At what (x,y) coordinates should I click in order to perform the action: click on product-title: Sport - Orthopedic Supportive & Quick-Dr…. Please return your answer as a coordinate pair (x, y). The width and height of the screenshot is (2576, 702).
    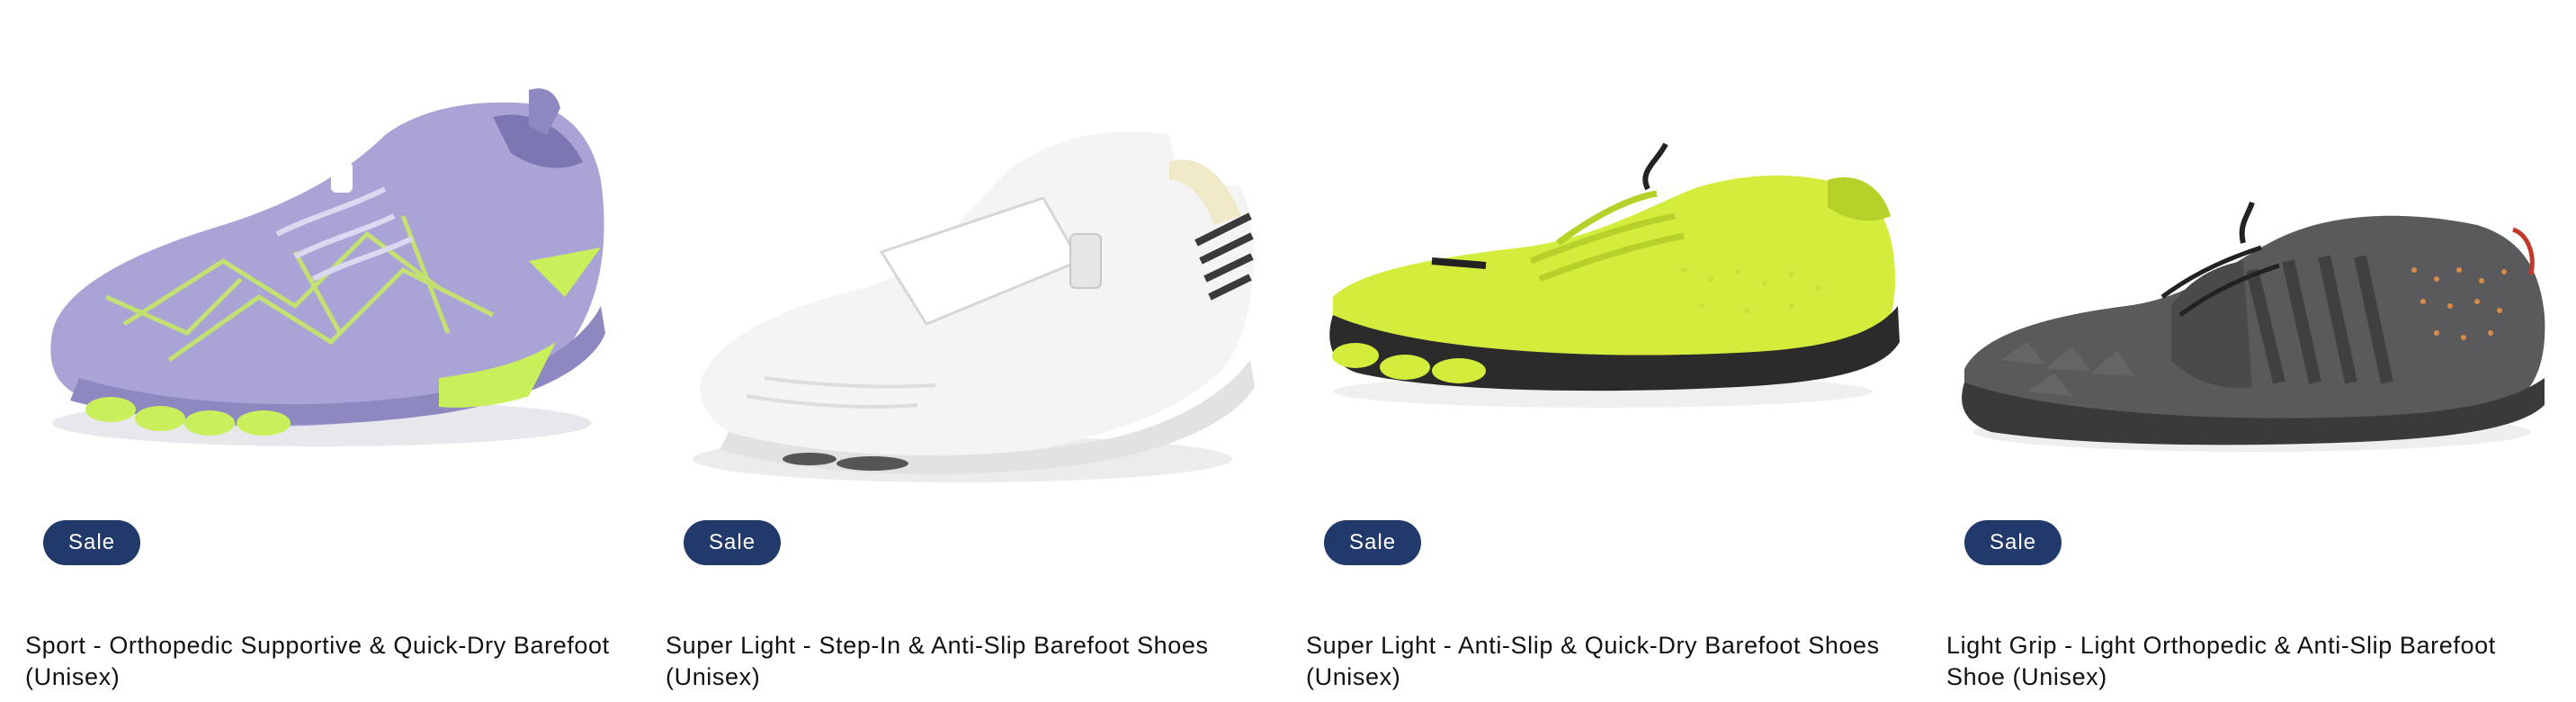
    Looking at the image, I should click on (327, 661).